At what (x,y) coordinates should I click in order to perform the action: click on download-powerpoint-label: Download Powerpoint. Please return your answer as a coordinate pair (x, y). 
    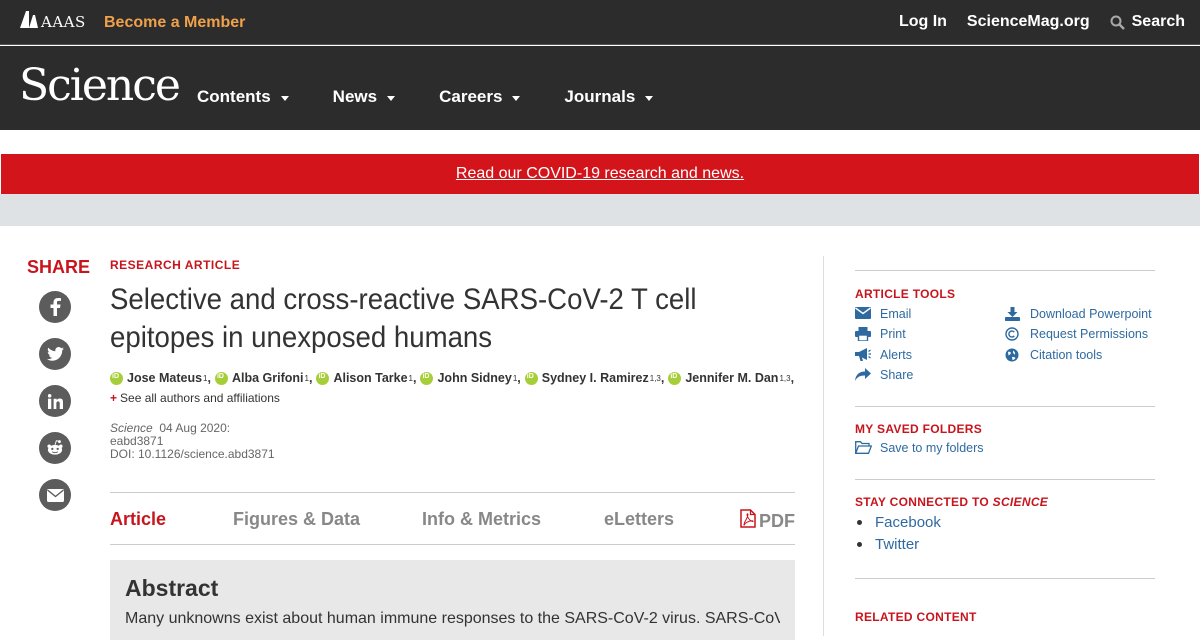
    Looking at the image, I should click on (1091, 314).